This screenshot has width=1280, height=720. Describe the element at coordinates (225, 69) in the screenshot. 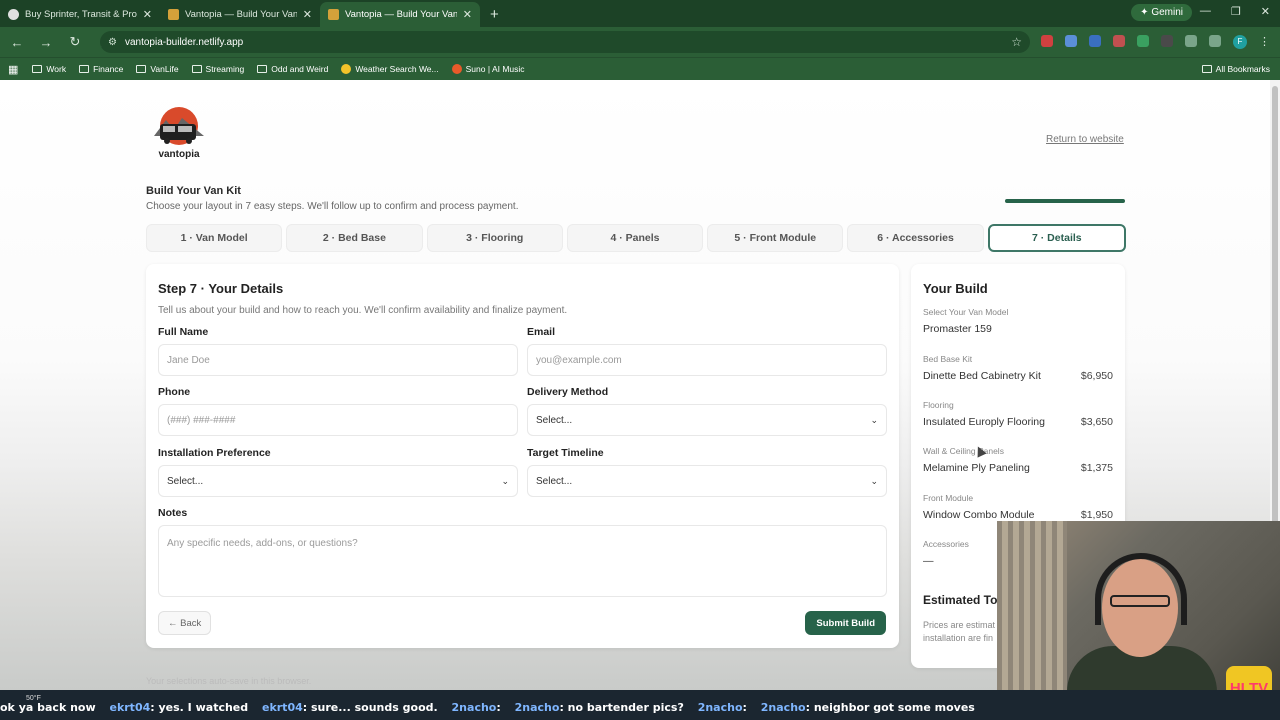

I see `bookmark-label: Streaming` at that location.